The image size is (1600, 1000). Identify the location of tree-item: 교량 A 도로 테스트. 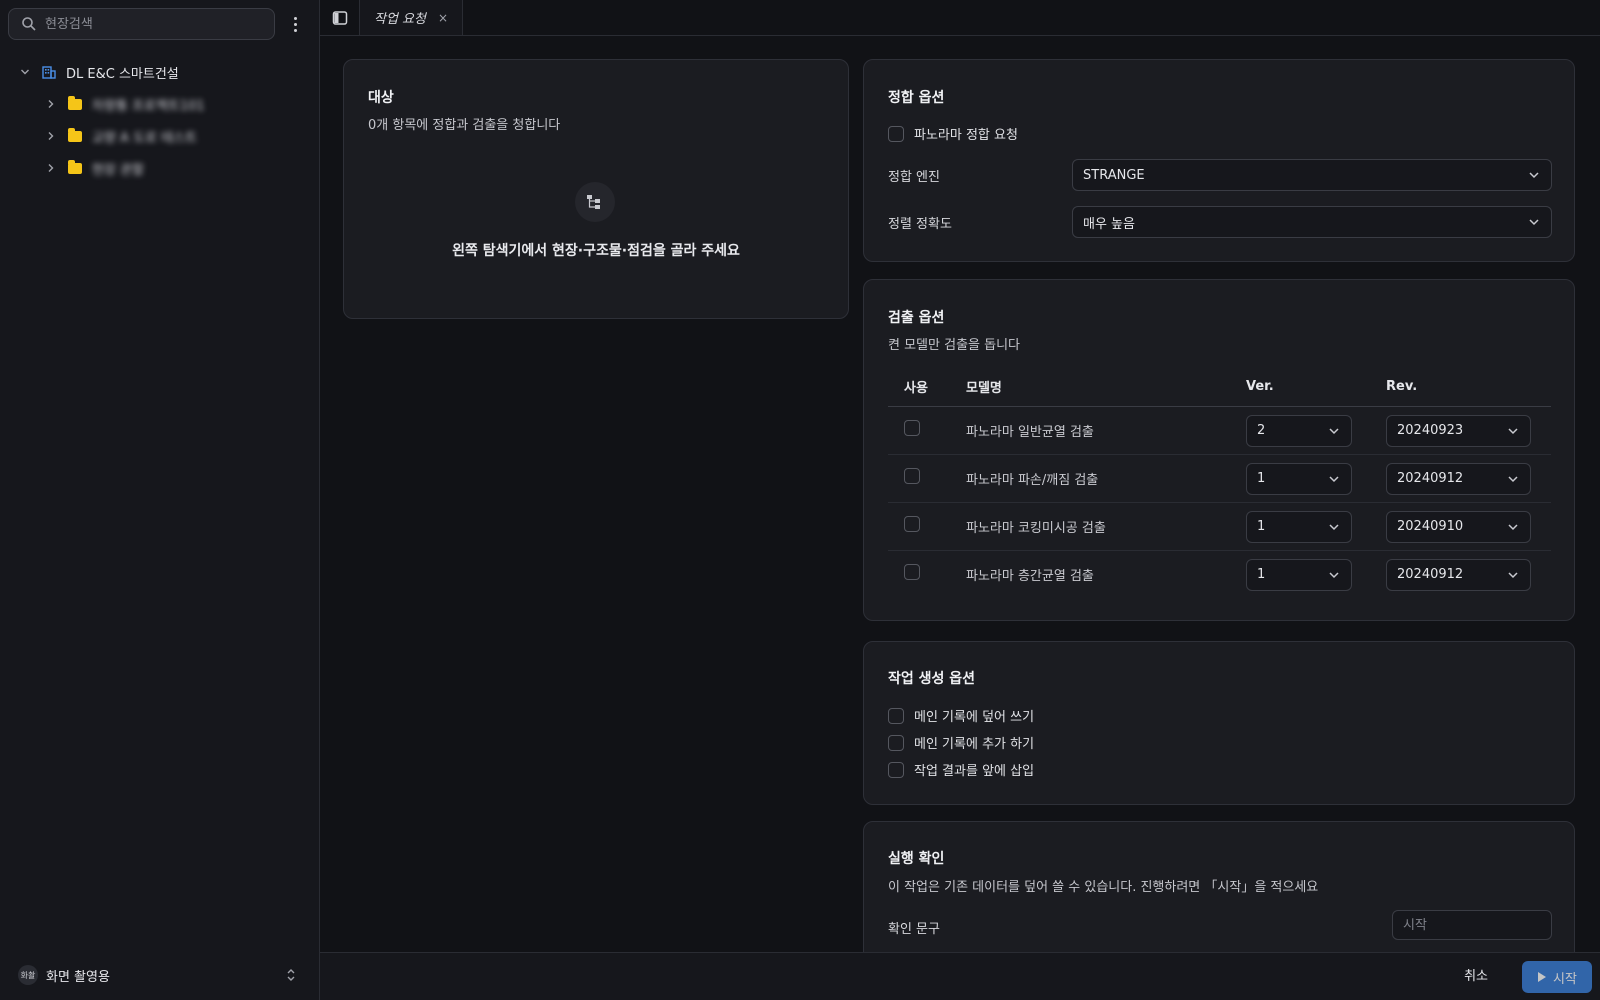
(160, 136).